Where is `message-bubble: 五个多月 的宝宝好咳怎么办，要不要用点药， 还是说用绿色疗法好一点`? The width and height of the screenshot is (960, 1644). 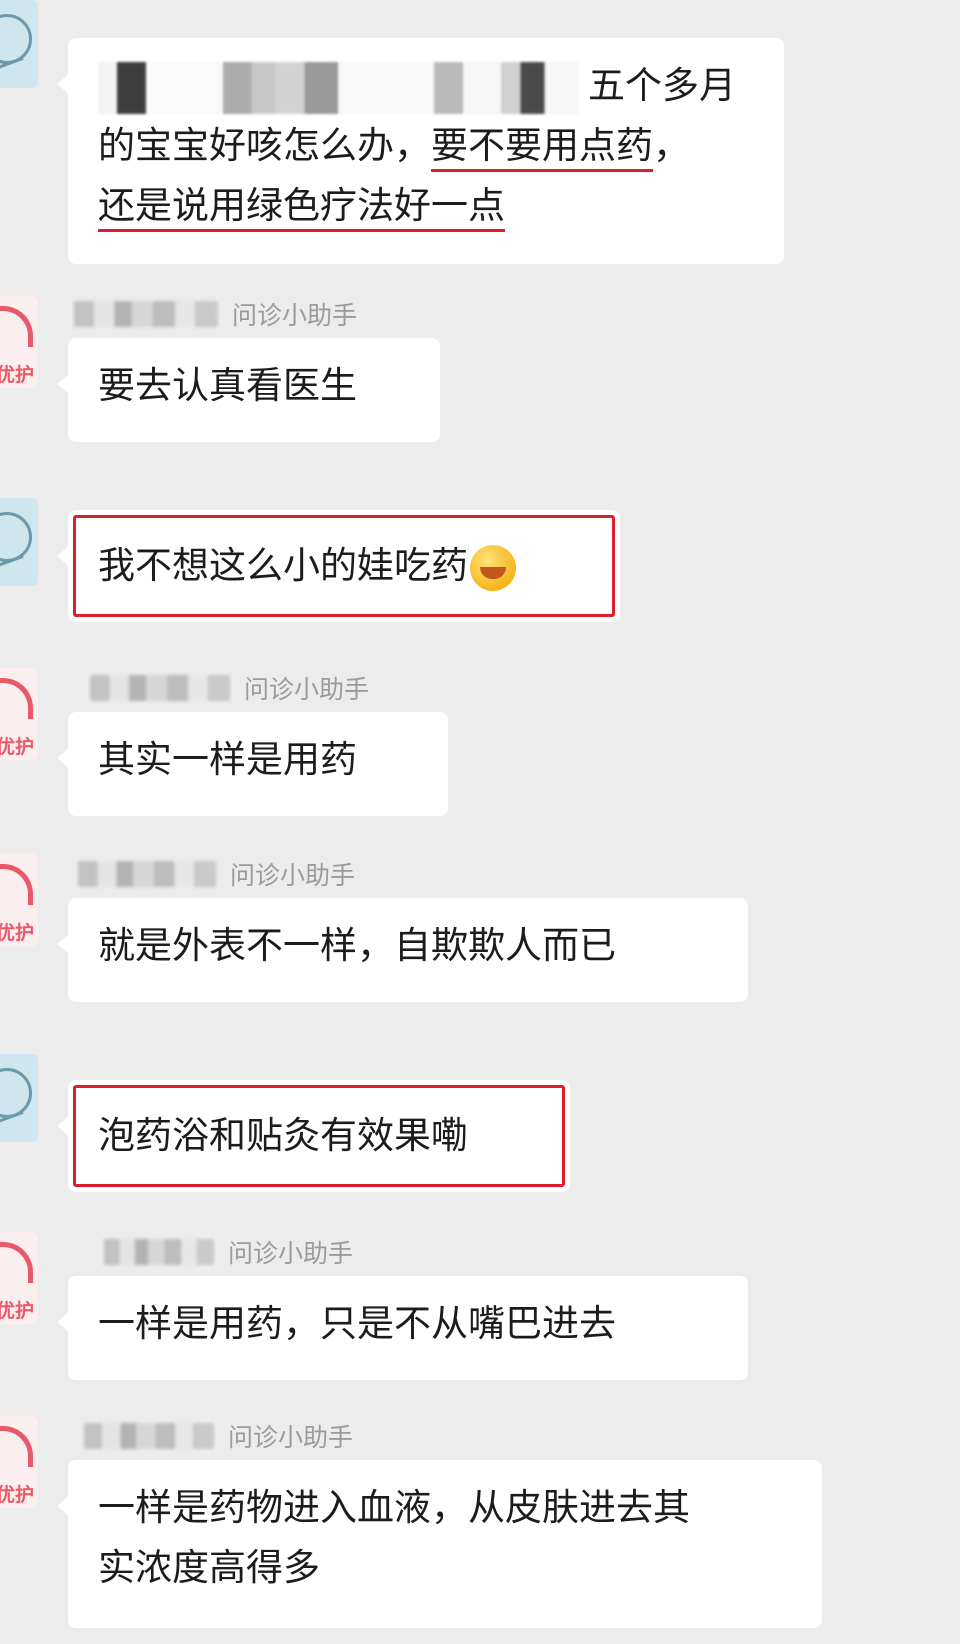
message-bubble: 五个多月 的宝宝好咳怎么办，要不要用点药， 还是说用绿色疗法好一点 is located at coordinates (420, 151).